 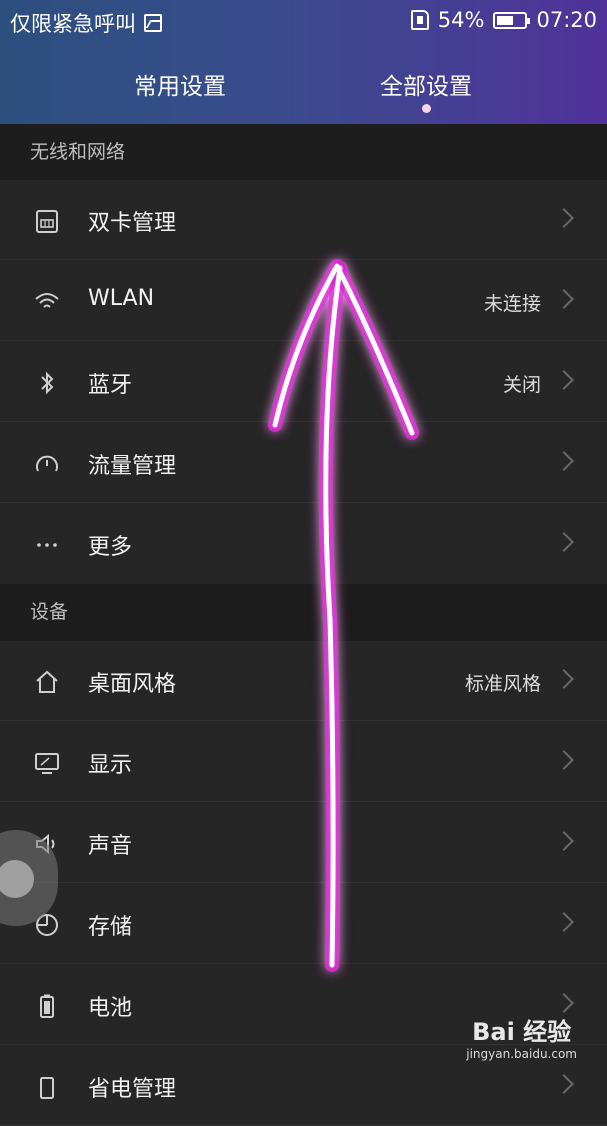 What do you see at coordinates (47, 300) in the screenshot?
I see `wifi-icon` at bounding box center [47, 300].